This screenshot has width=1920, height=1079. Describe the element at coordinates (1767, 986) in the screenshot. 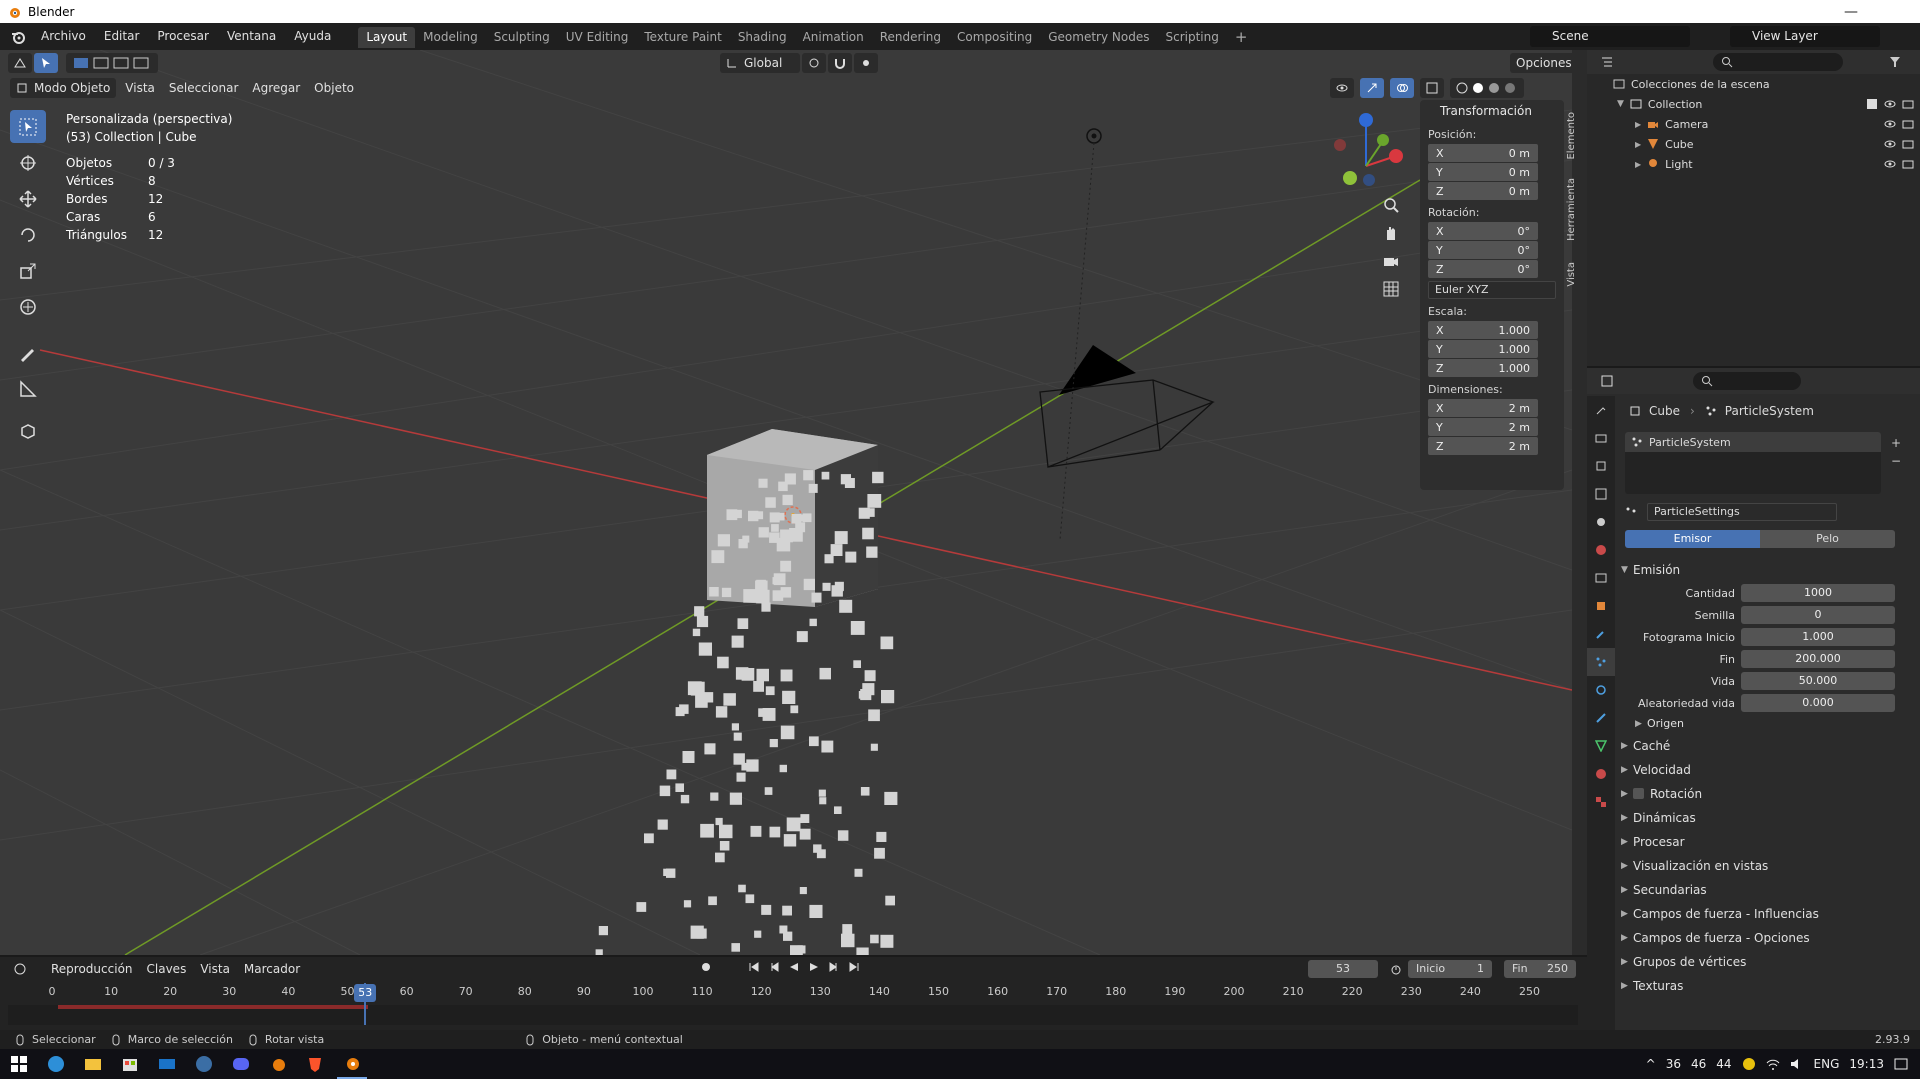

I see `section-textures: ▶ Texturas` at that location.